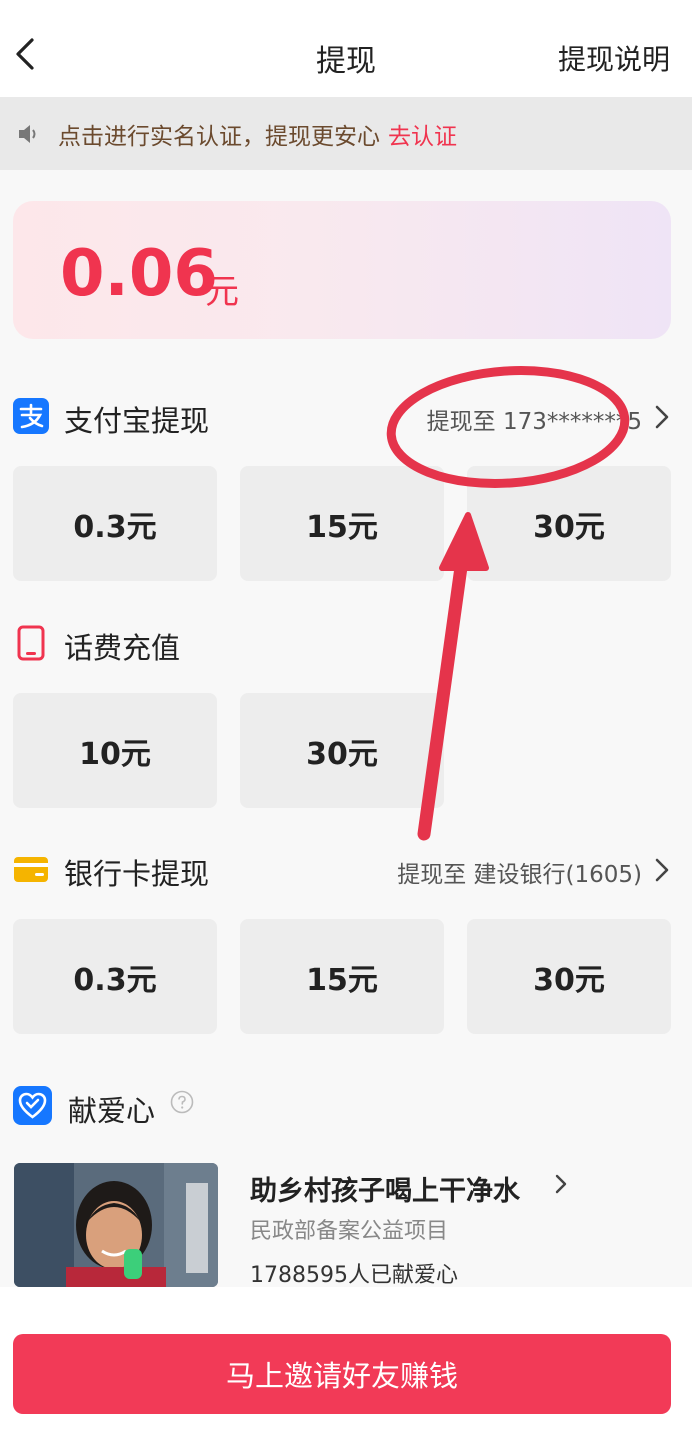  I want to click on withdraw-explain-link: 提现说明, so click(614, 58).